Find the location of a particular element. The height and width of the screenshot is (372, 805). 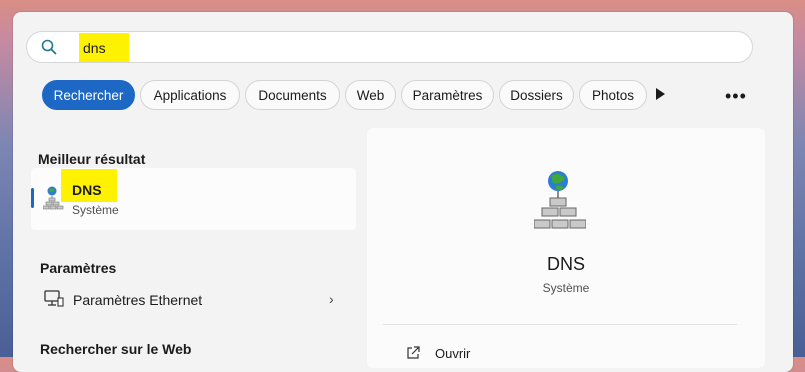

web-search-header: Rechercher sur le Web is located at coordinates (116, 349).